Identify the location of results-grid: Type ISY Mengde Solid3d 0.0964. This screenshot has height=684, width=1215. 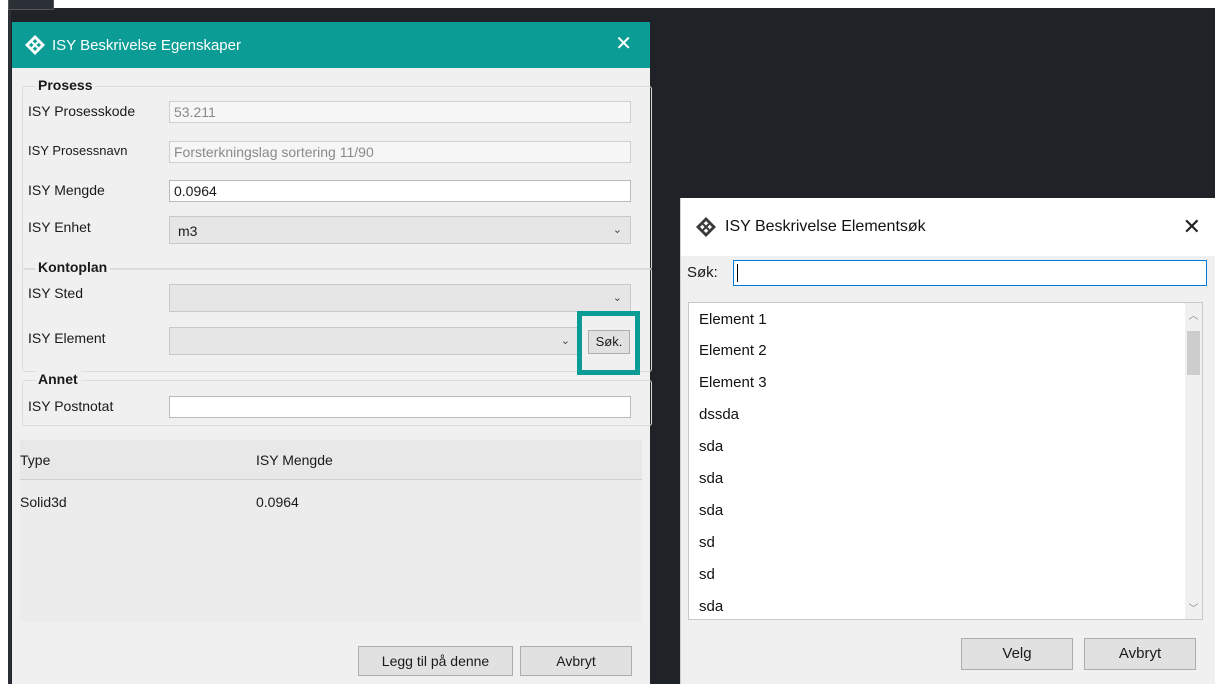
(331, 531).